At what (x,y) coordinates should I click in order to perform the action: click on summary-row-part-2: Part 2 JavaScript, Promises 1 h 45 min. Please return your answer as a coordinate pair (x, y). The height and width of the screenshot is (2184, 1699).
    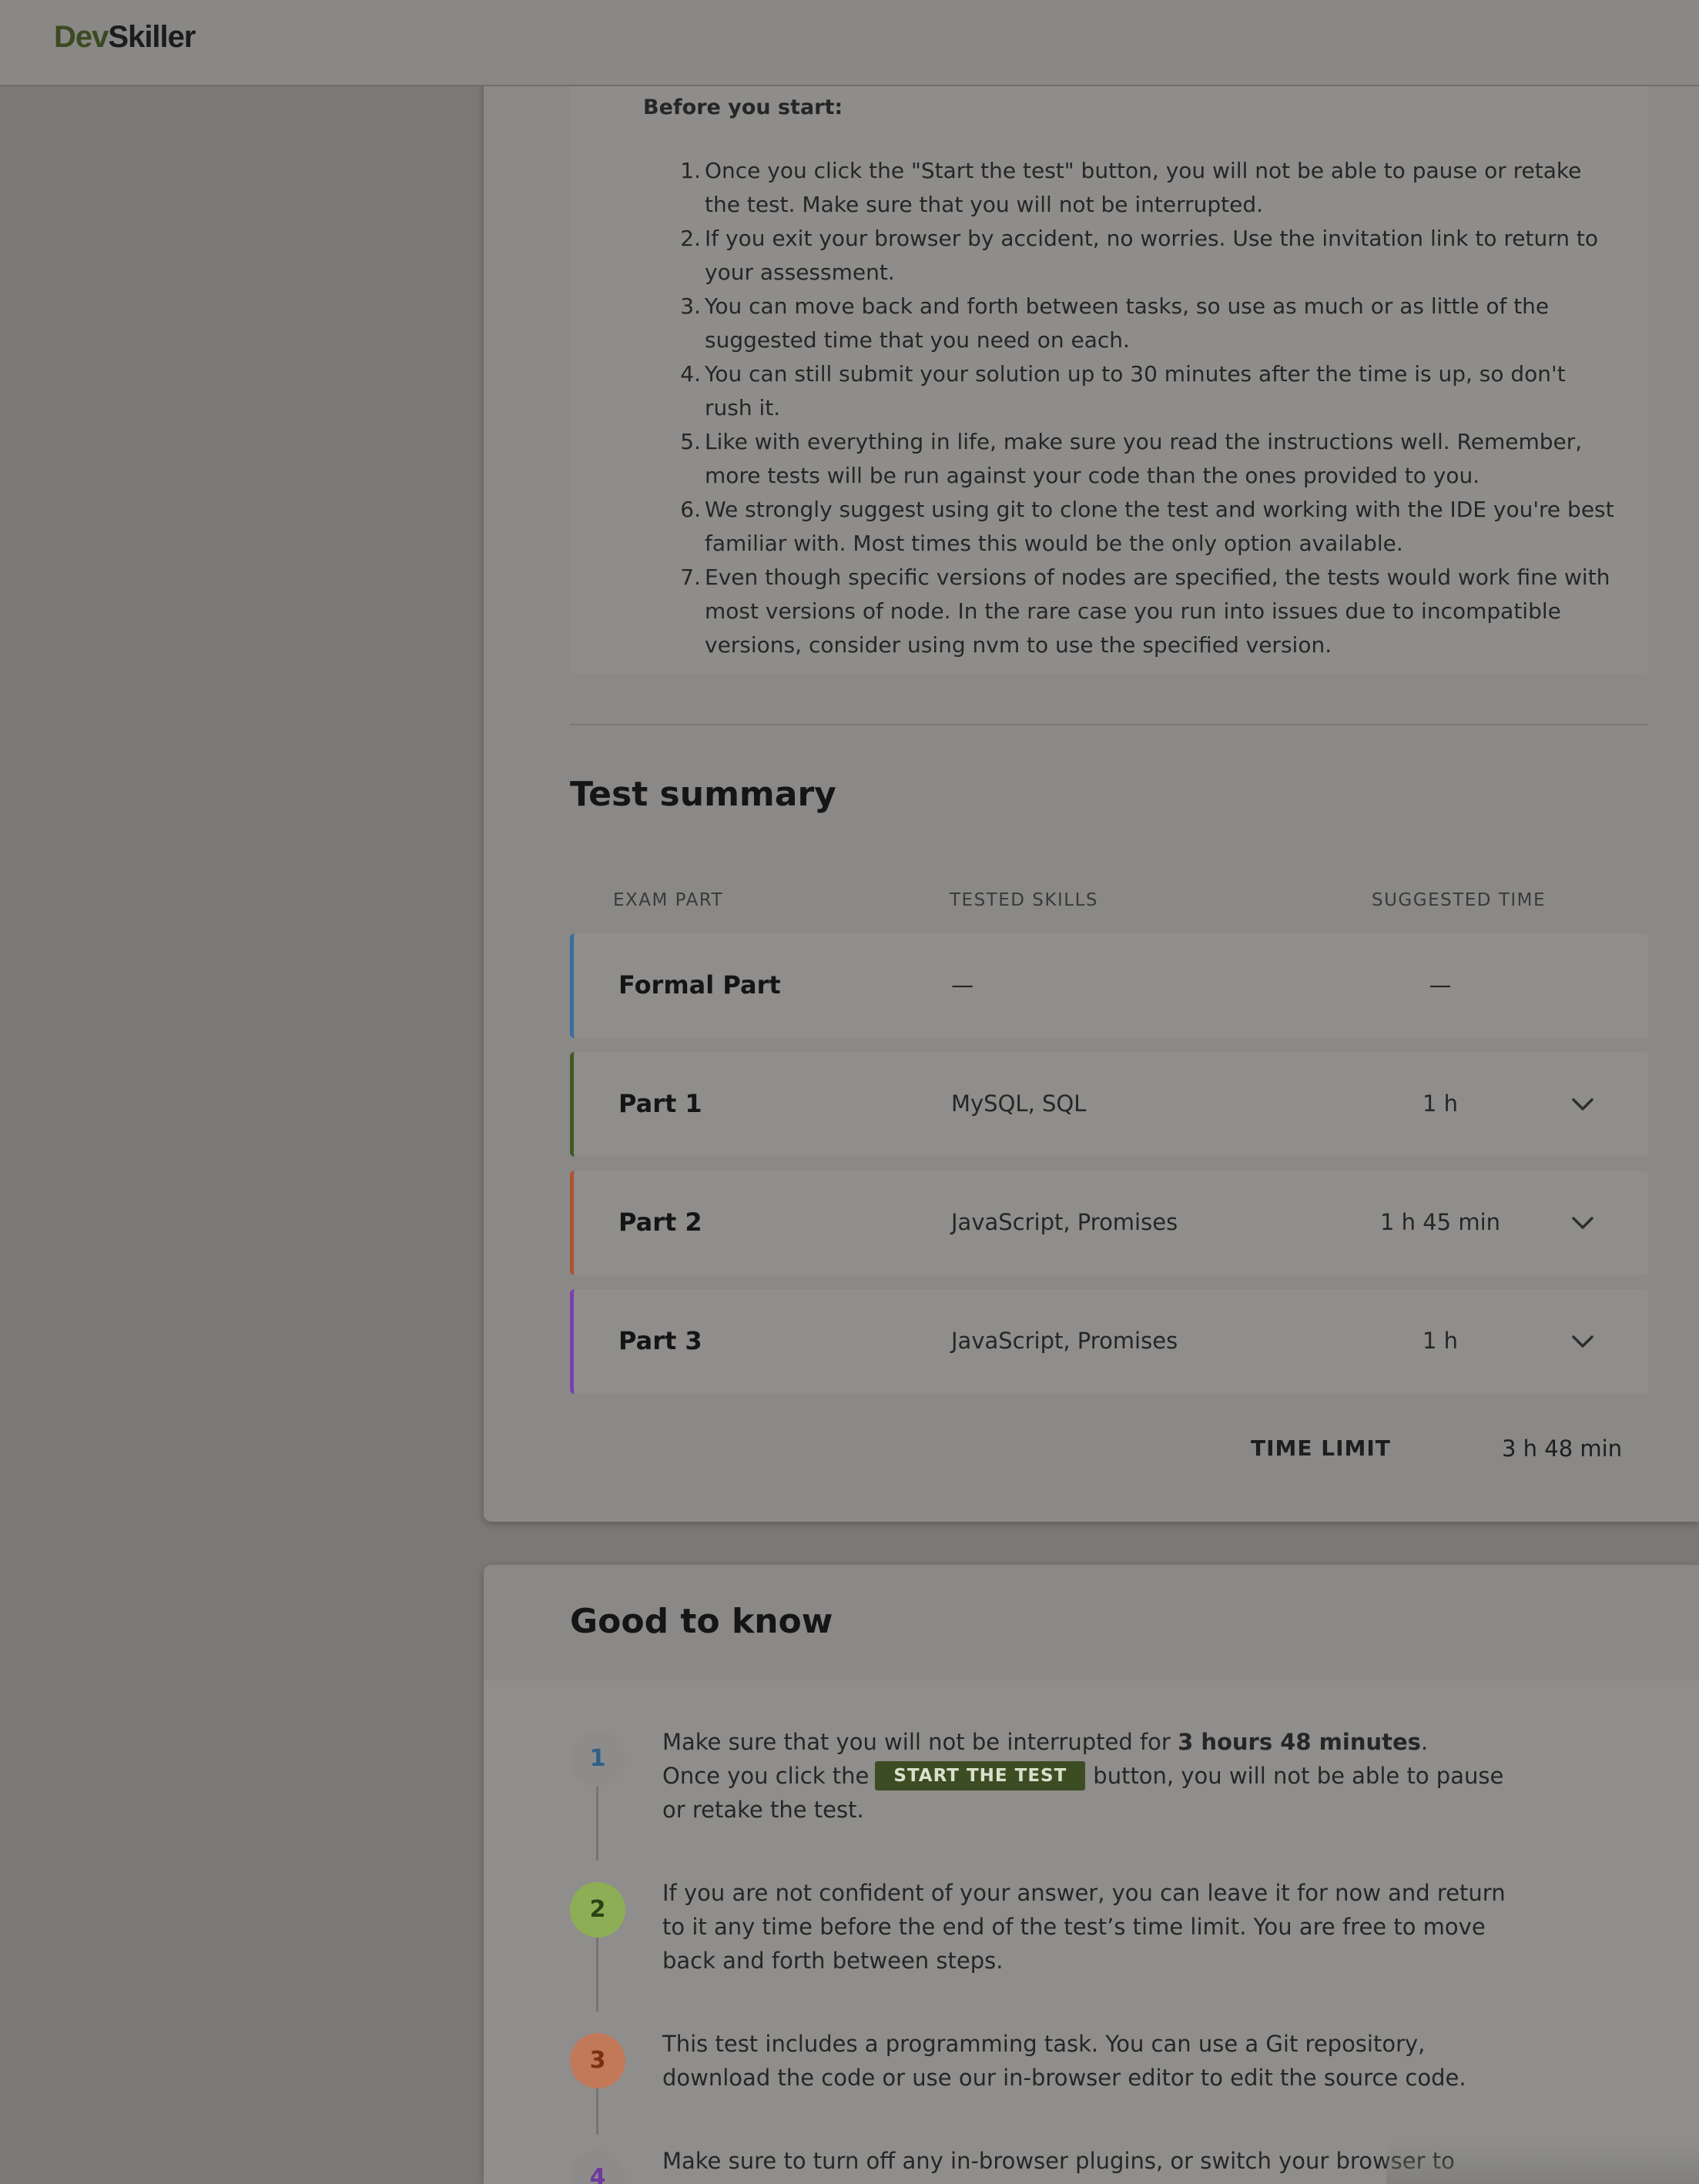
    Looking at the image, I should click on (1109, 1223).